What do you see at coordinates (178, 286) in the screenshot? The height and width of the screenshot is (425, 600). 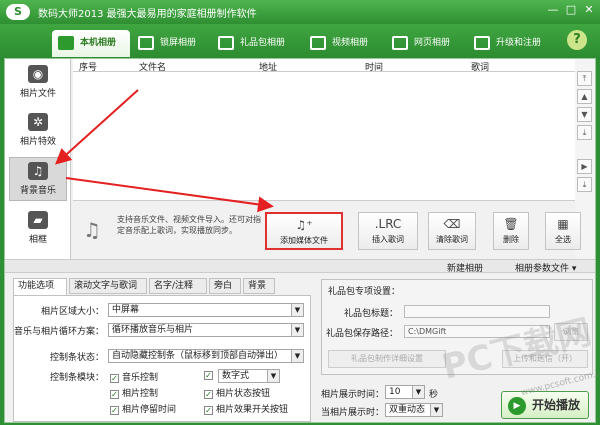 I see `tab-name-notes: 名字/注释` at bounding box center [178, 286].